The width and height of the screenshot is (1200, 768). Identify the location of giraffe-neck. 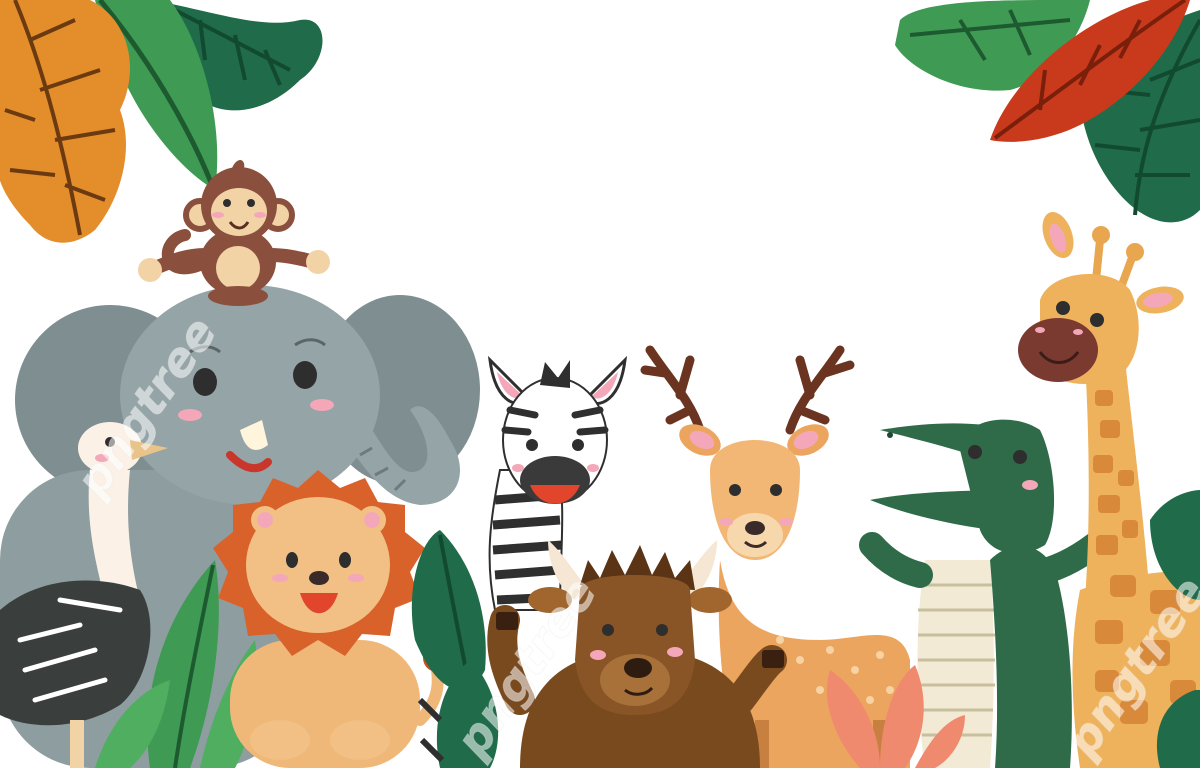
(1117, 480).